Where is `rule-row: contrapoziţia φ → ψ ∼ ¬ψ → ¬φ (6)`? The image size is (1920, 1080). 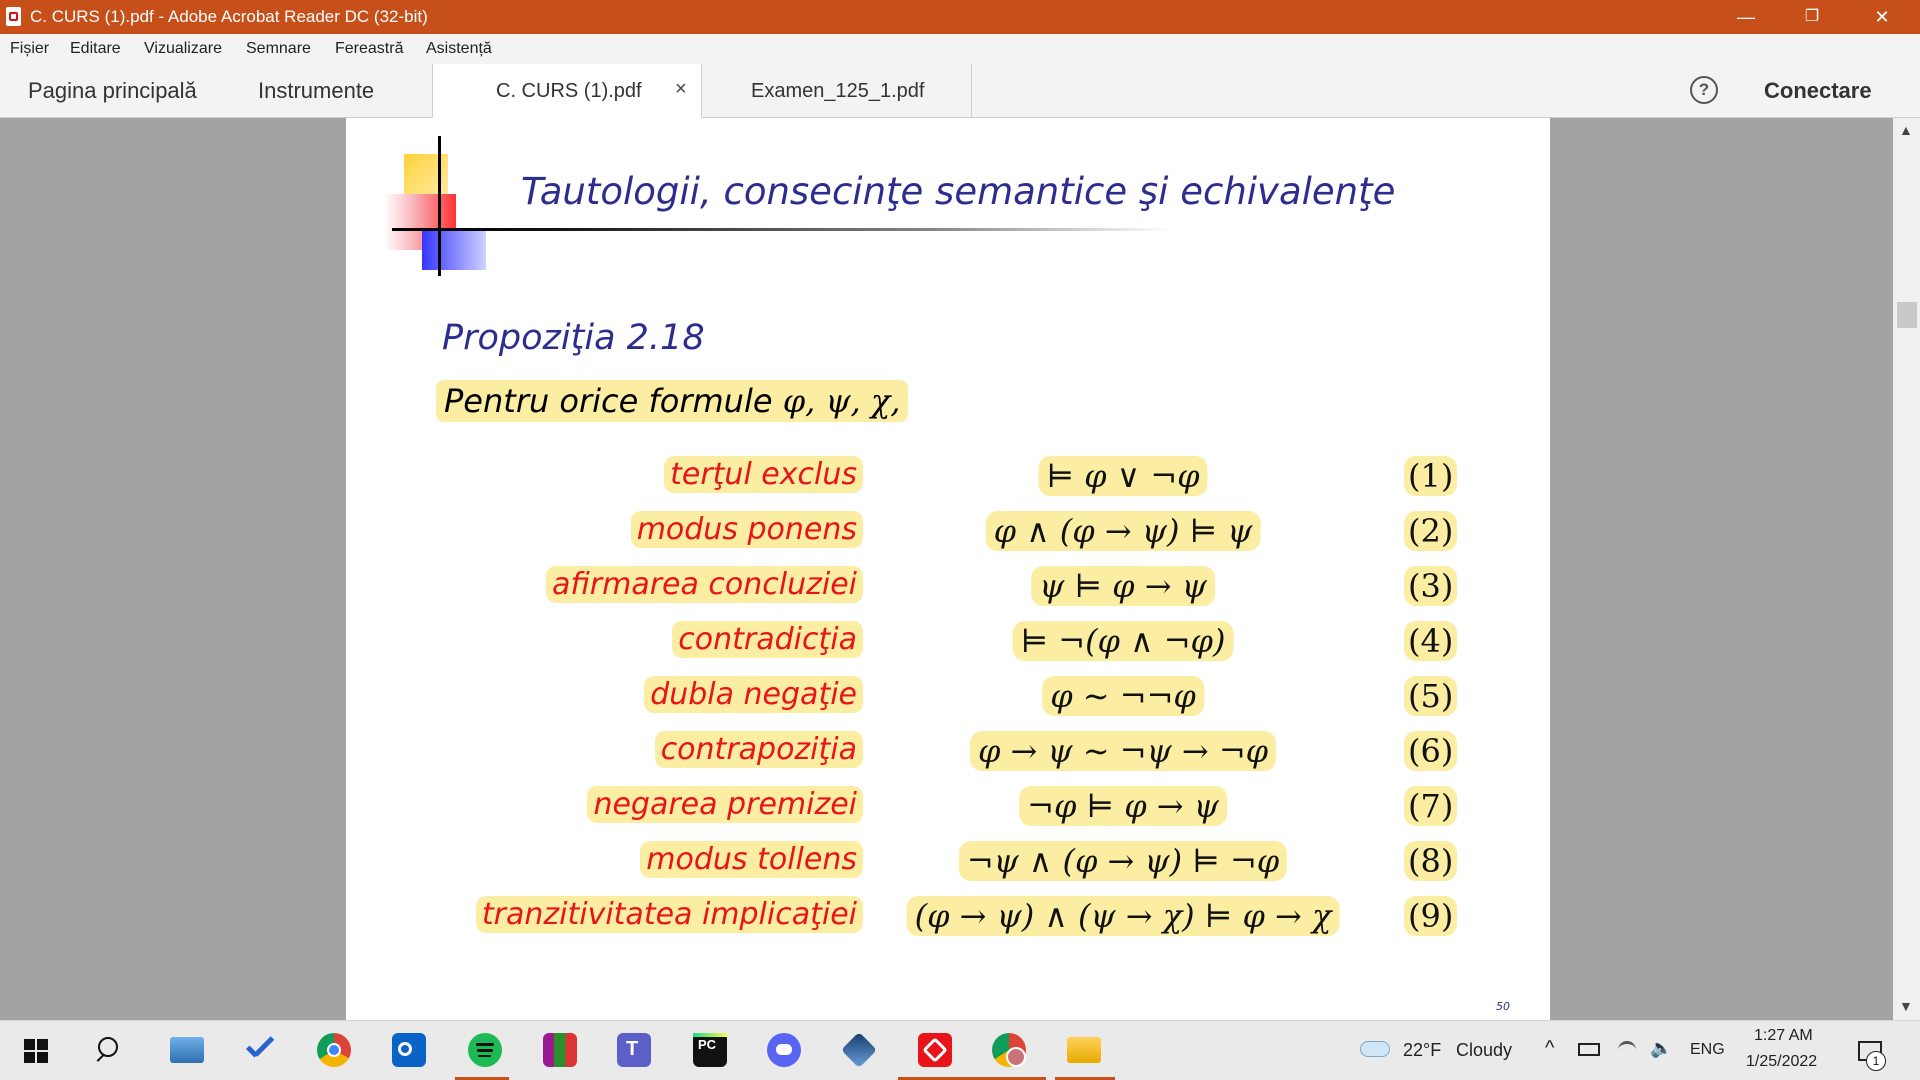
rule-row: contrapoziţia φ → ψ ∼ ¬ψ → ¬φ (6) is located at coordinates (948, 752).